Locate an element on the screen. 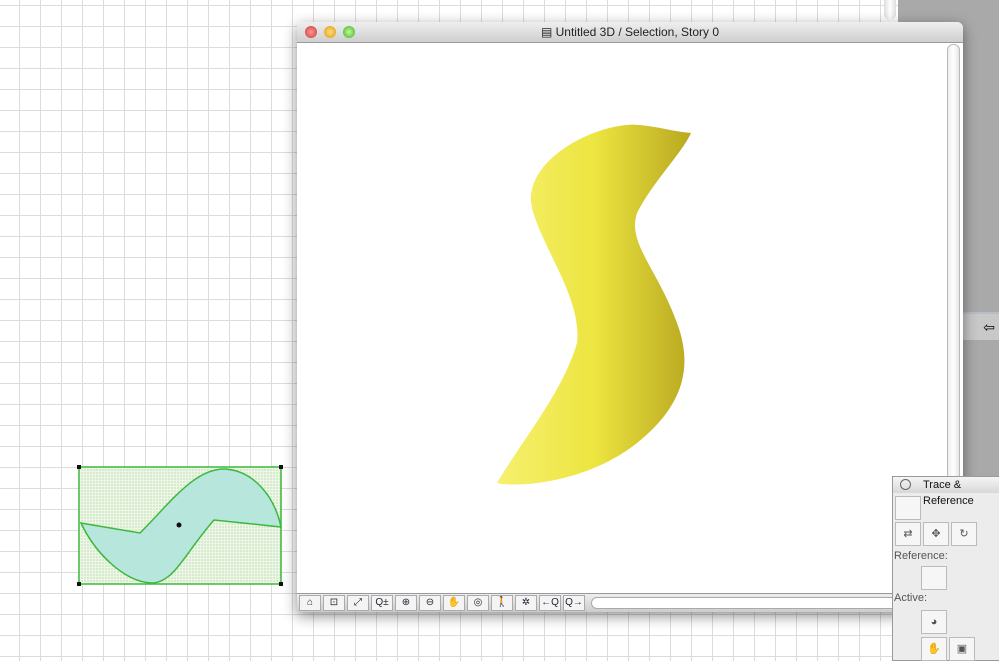 This screenshot has width=999, height=661. horizontal-scrollbar is located at coordinates (763, 603).